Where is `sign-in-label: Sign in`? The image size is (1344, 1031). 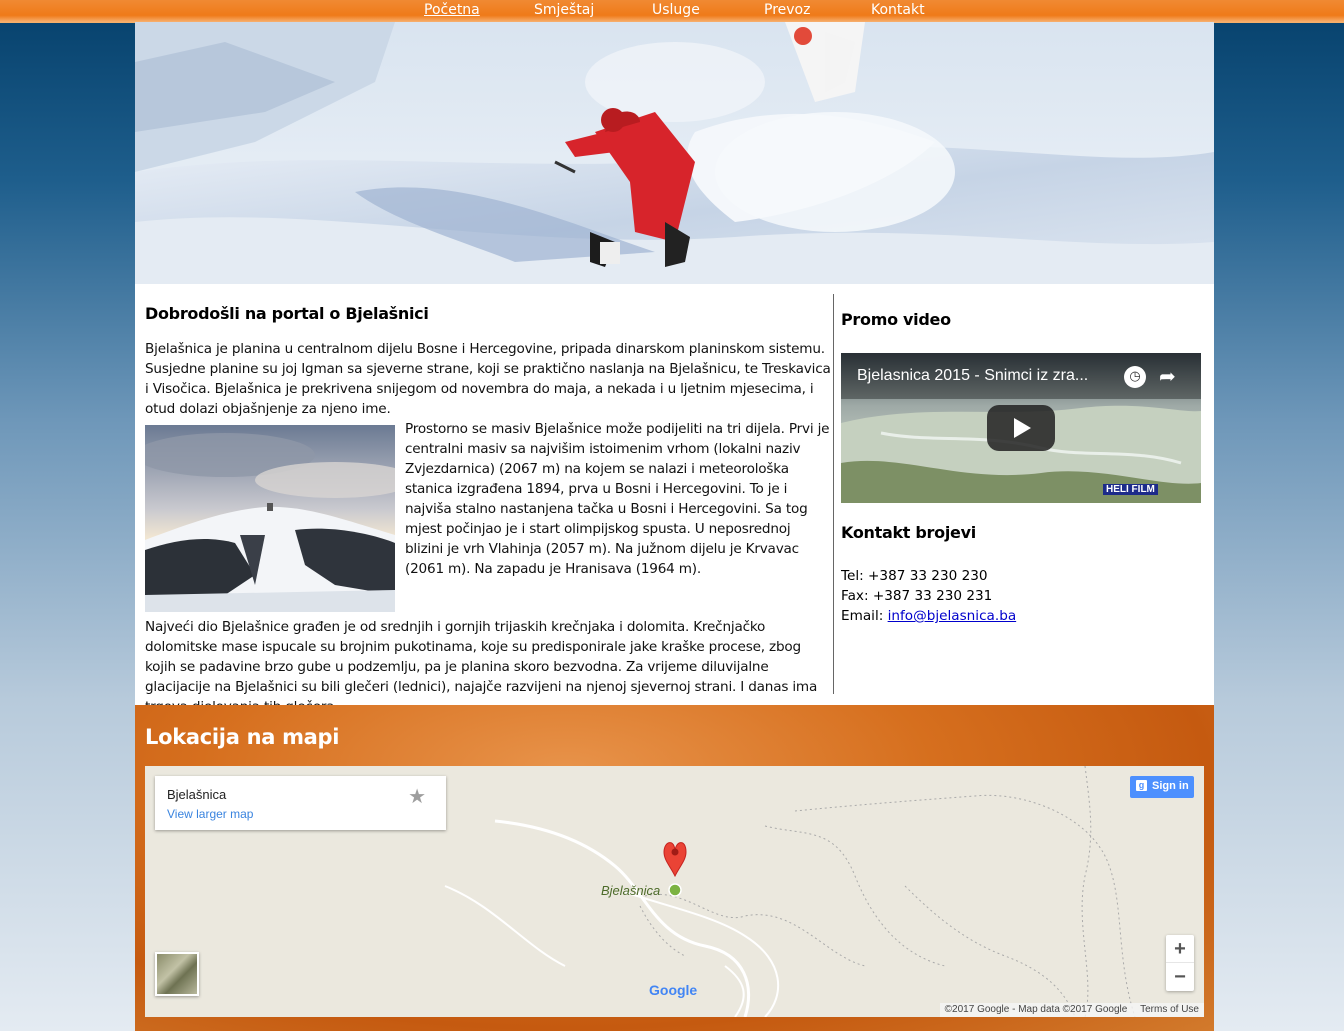
sign-in-label: Sign in is located at coordinates (1170, 786).